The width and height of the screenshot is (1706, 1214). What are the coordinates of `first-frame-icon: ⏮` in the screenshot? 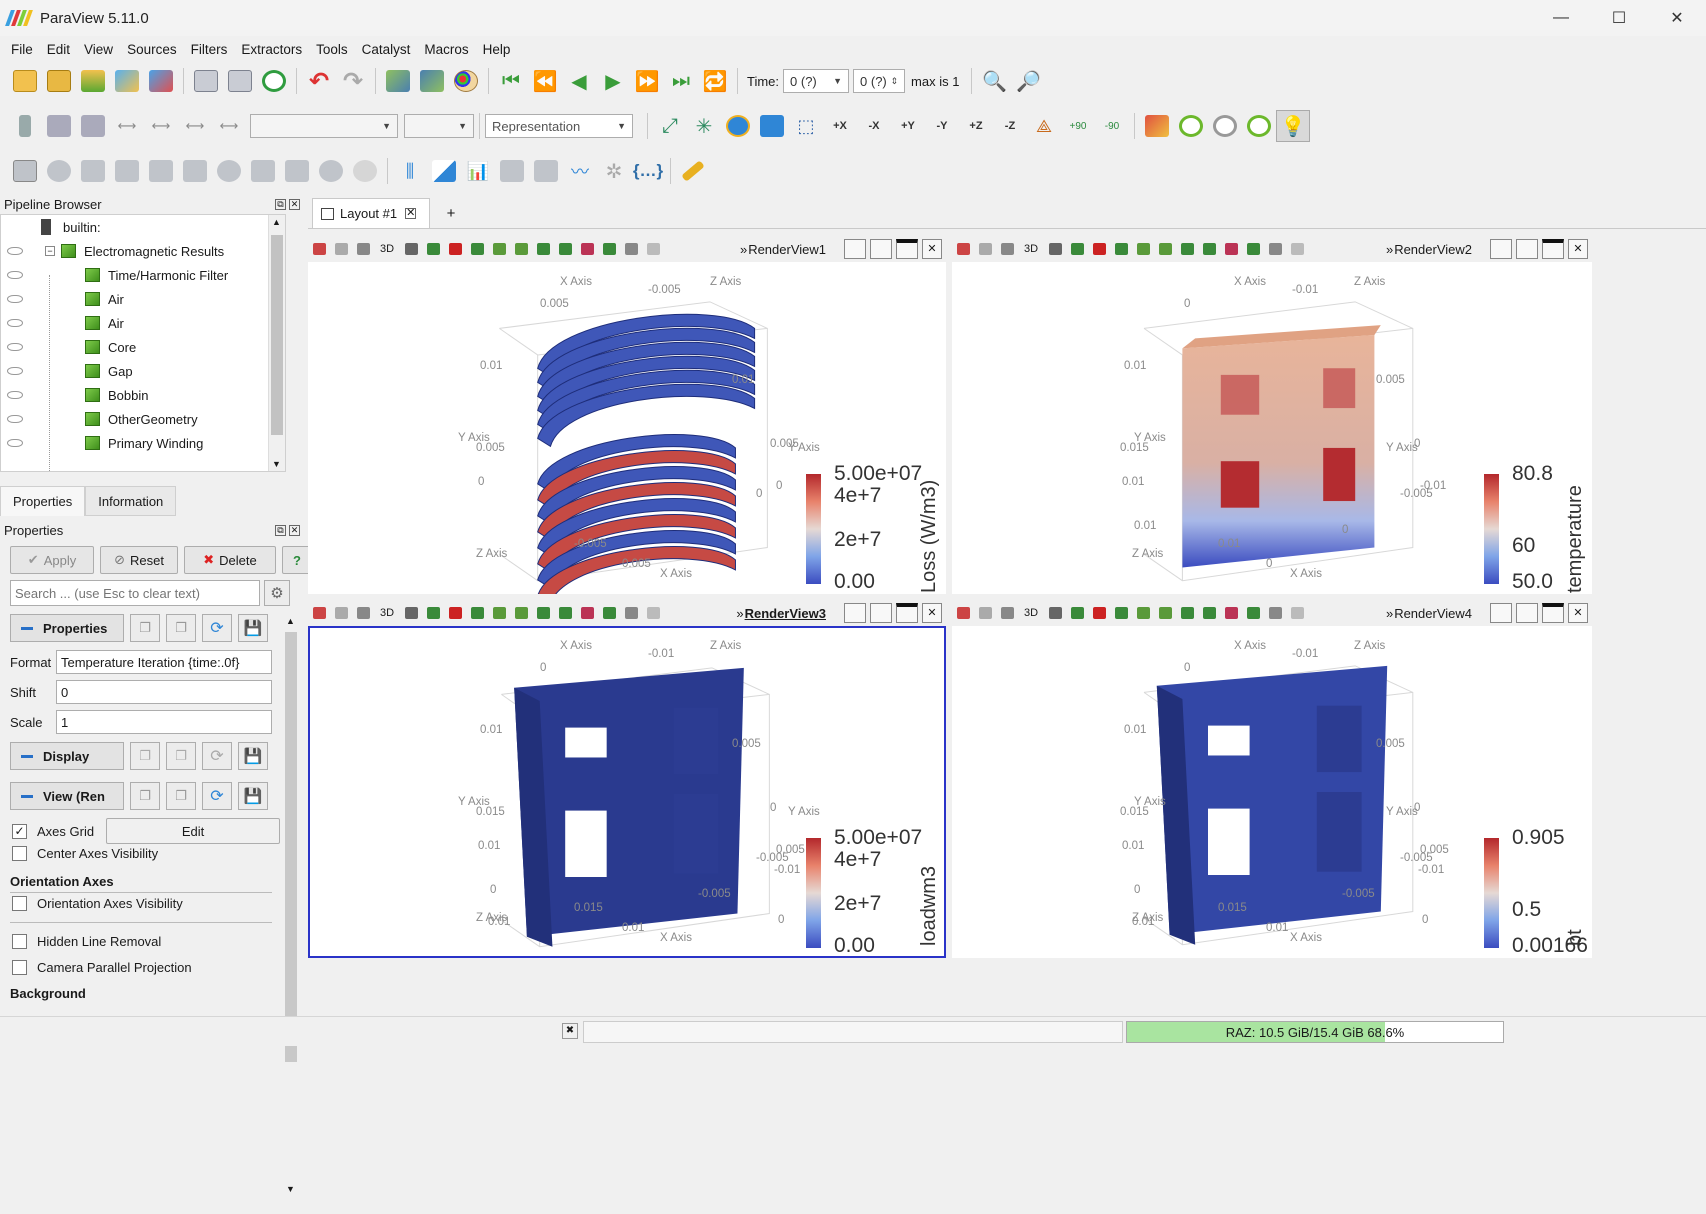 It's located at (511, 81).